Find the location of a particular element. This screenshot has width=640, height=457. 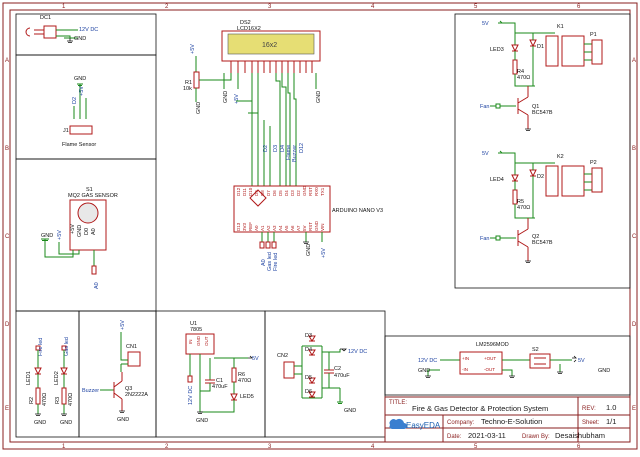

grid-number-1: 1 is located at coordinates (64, 7).